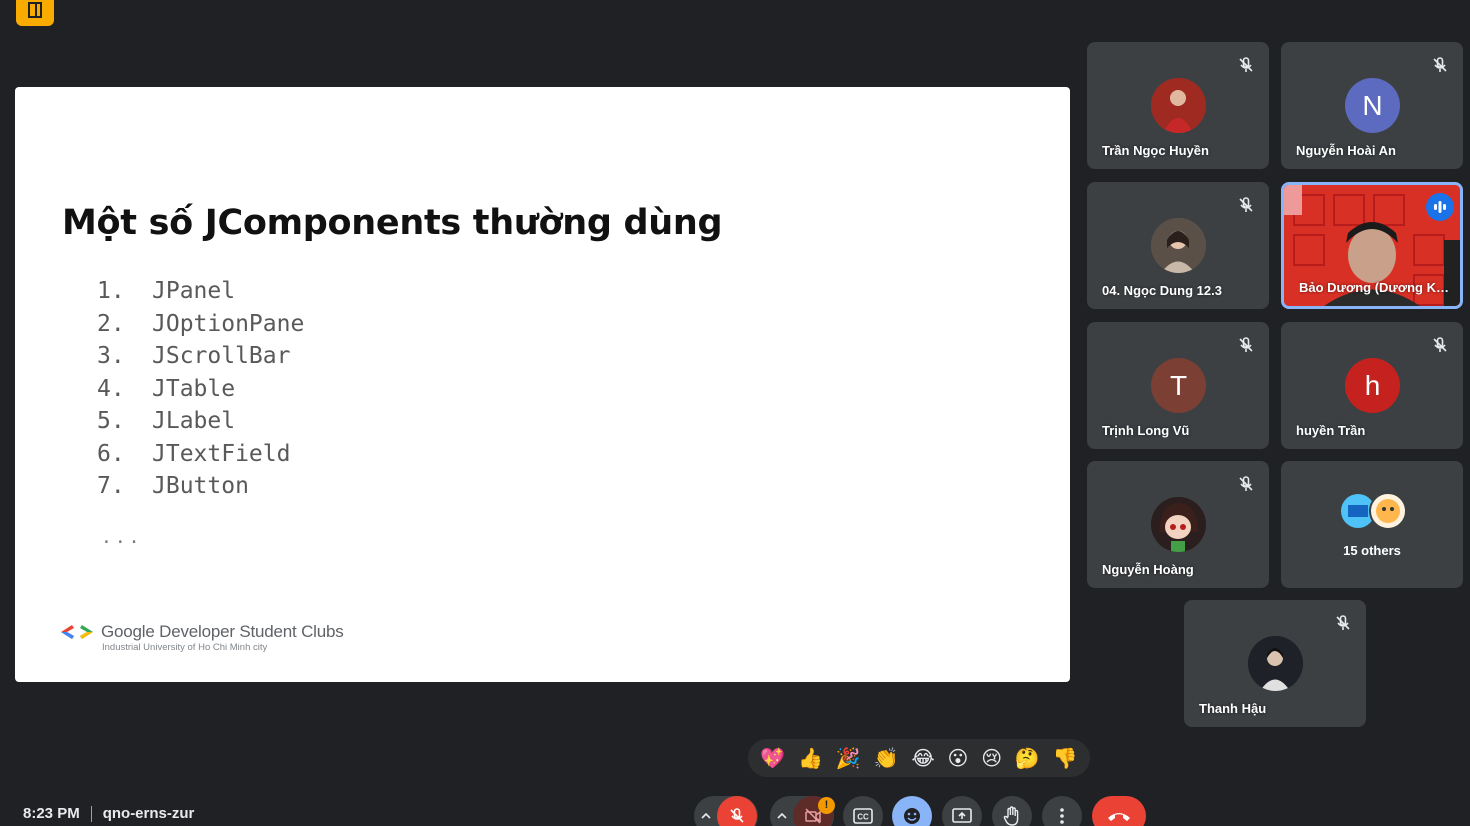  I want to click on divider, so click(91, 813).